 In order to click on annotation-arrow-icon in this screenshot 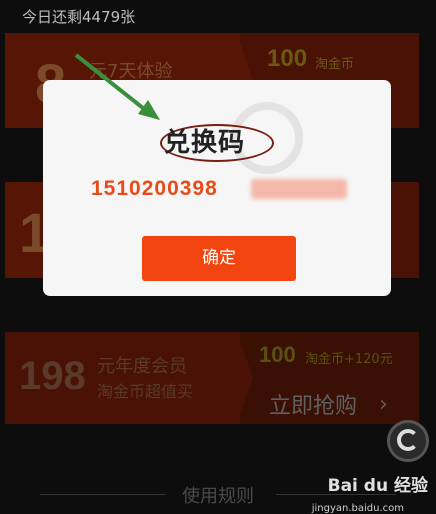, I will do `click(117, 86)`.